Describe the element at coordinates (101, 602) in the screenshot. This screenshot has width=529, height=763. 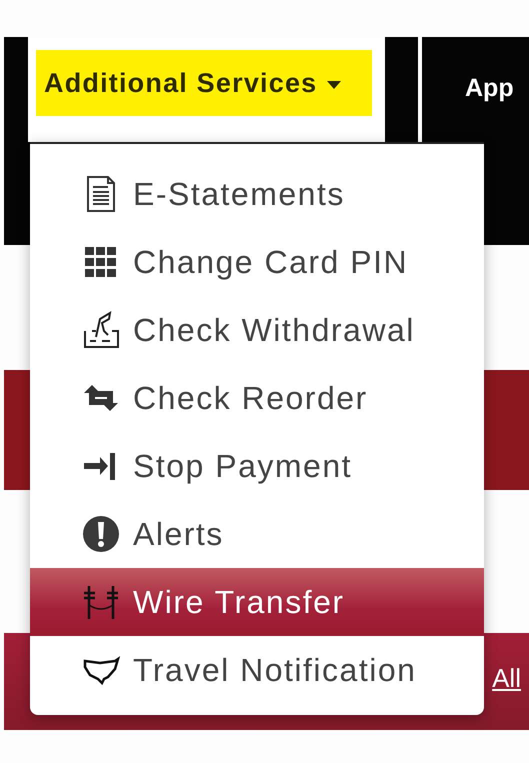
I see `power-pole-icon` at that location.